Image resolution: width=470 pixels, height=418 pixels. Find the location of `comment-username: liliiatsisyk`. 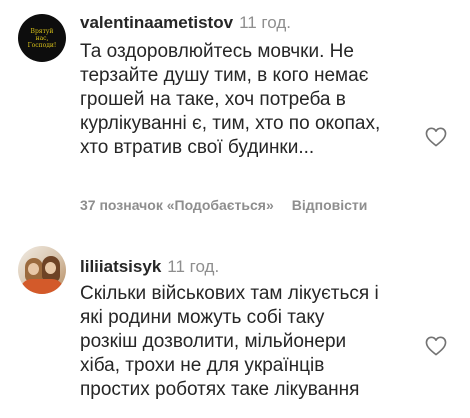

comment-username: liliiatsisyk is located at coordinates (120, 266).